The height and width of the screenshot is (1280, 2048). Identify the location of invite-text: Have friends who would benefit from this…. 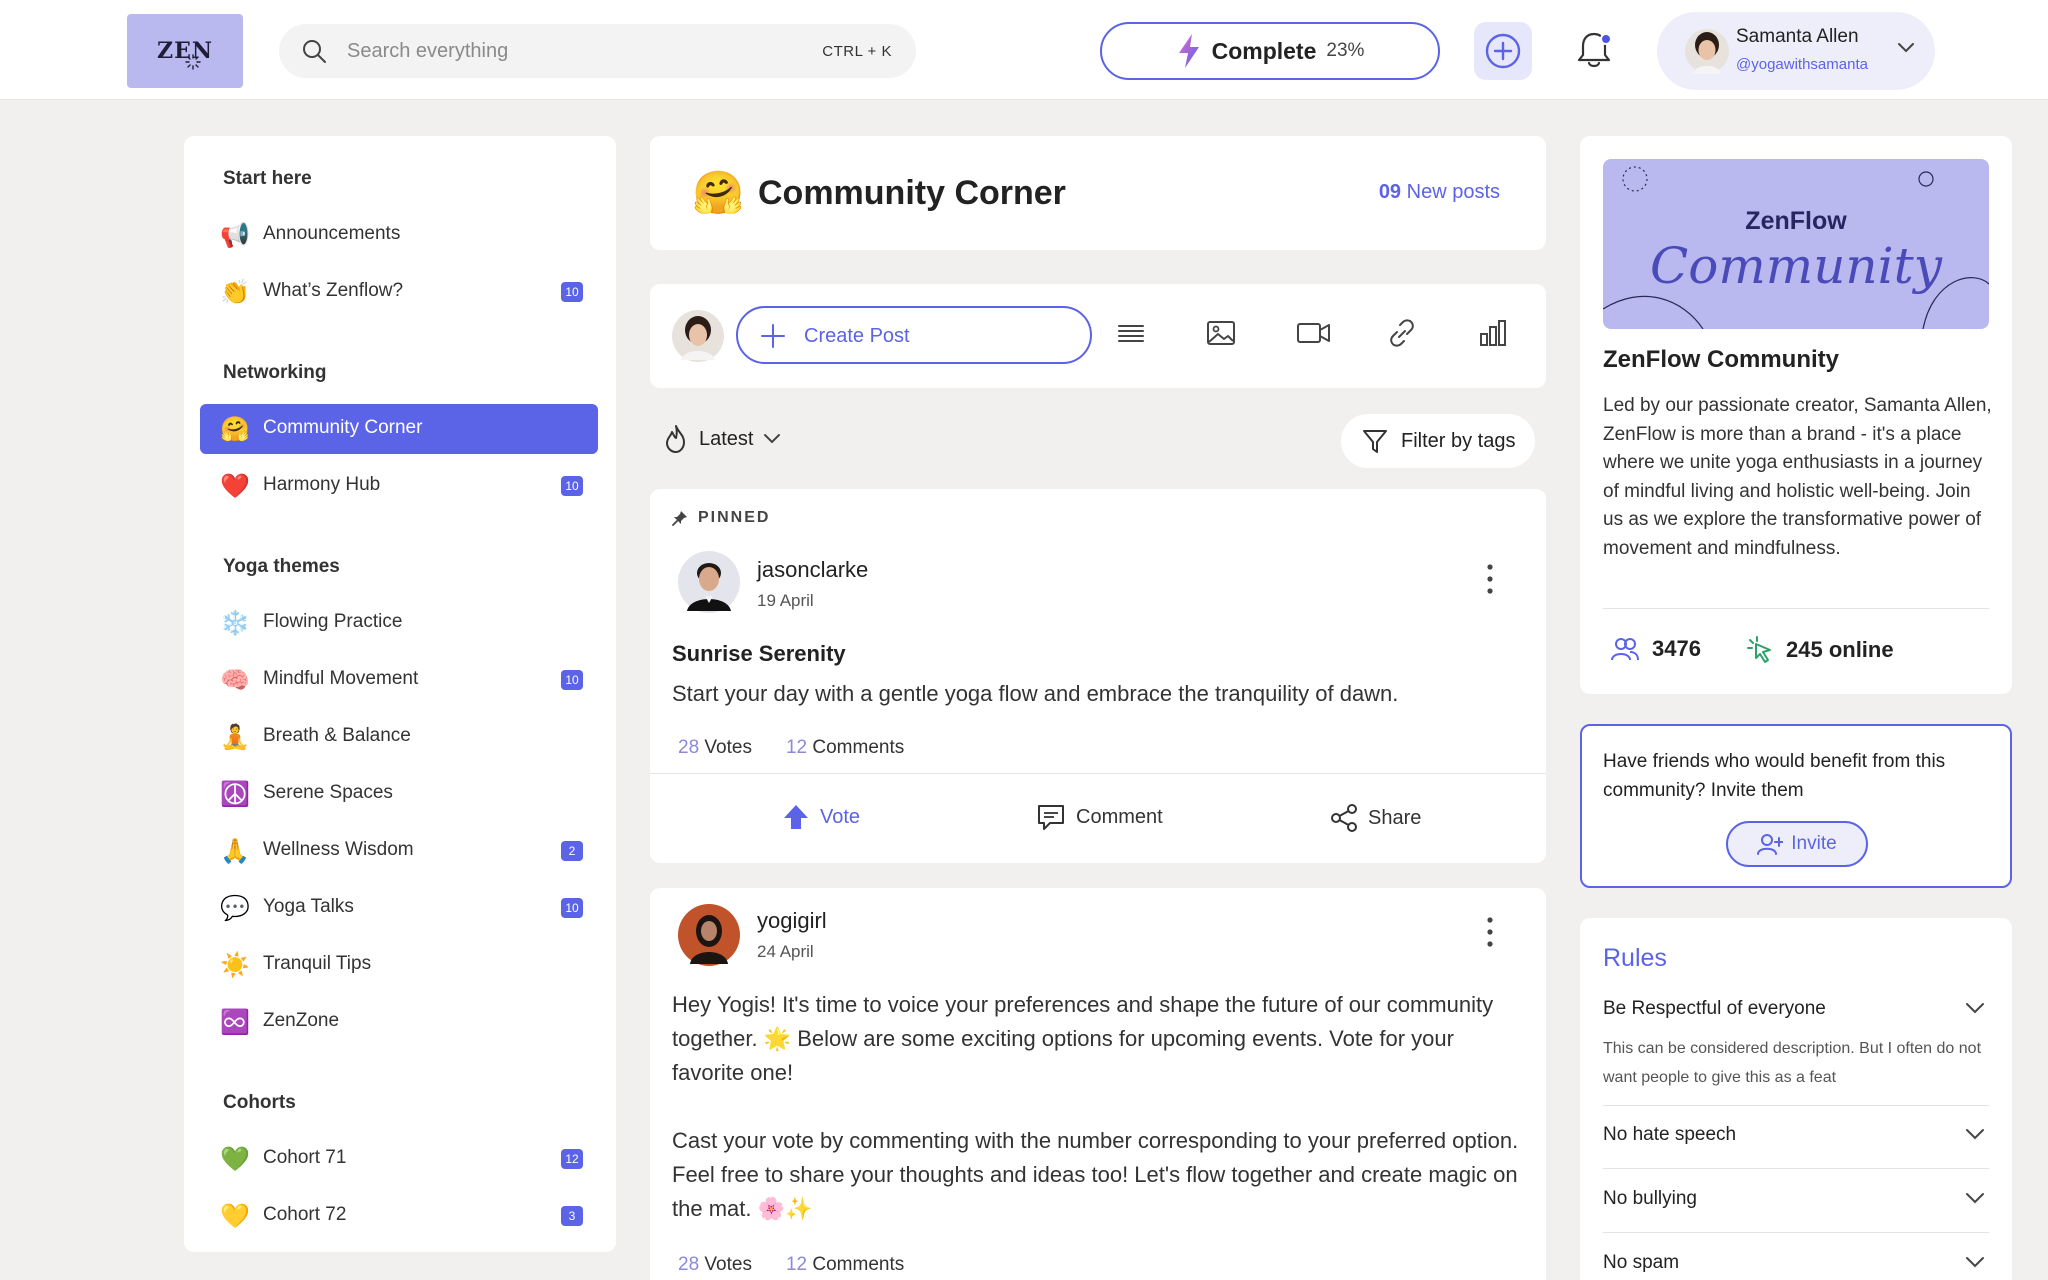
(1774, 776).